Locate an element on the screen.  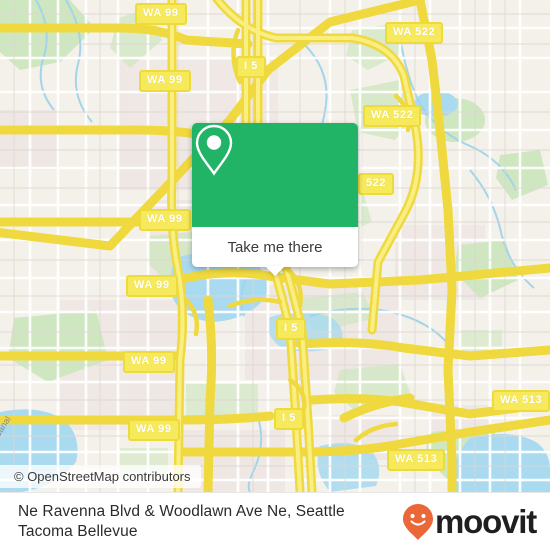
card-pointer-tail is located at coordinates (275, 271).